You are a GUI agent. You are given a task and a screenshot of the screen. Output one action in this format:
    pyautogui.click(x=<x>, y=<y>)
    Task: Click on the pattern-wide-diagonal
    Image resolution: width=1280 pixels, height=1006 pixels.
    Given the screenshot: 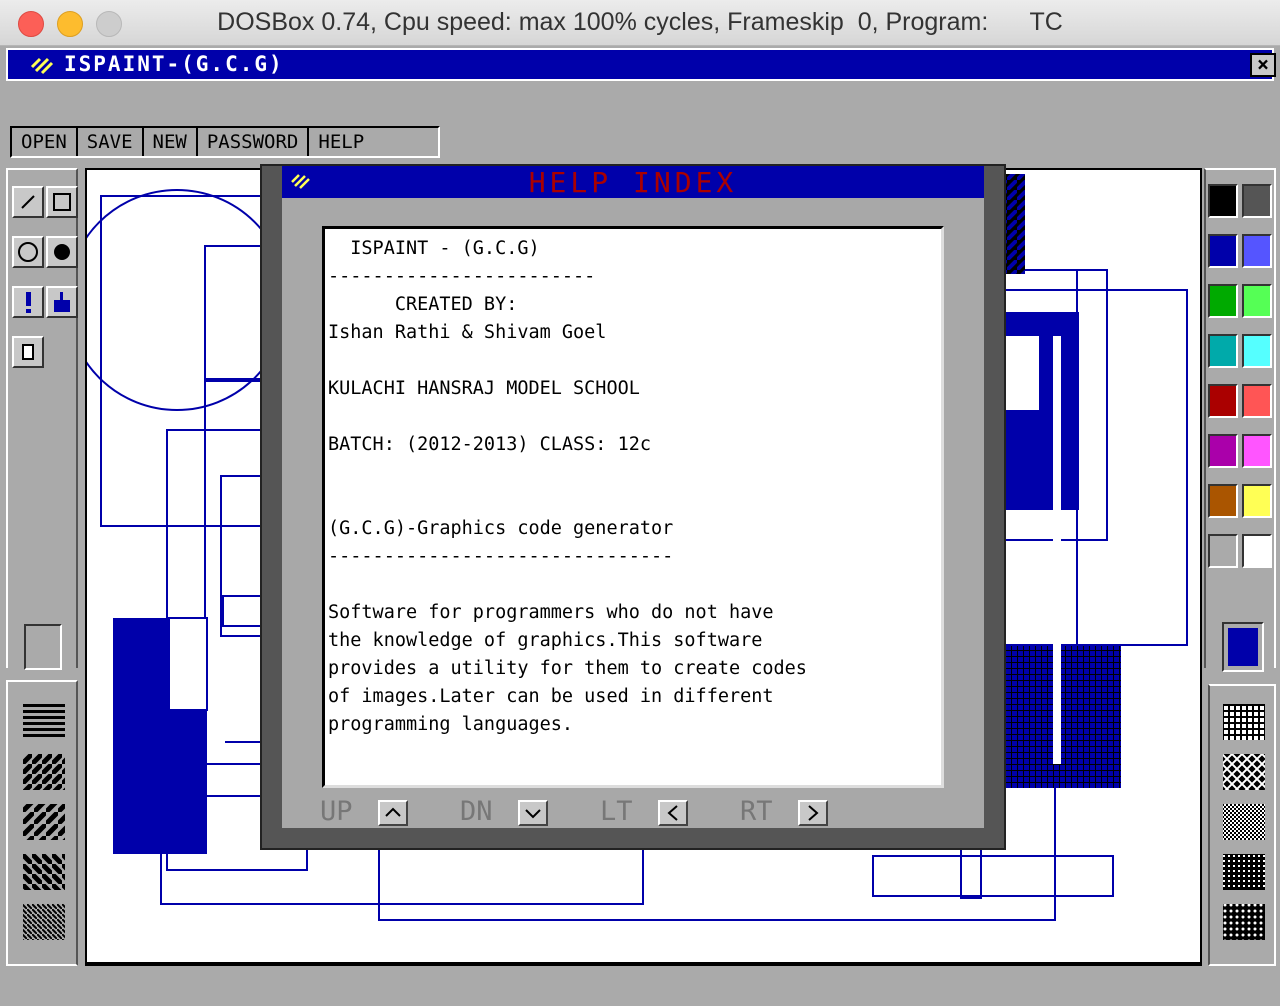 What is the action you would take?
    pyautogui.click(x=44, y=822)
    